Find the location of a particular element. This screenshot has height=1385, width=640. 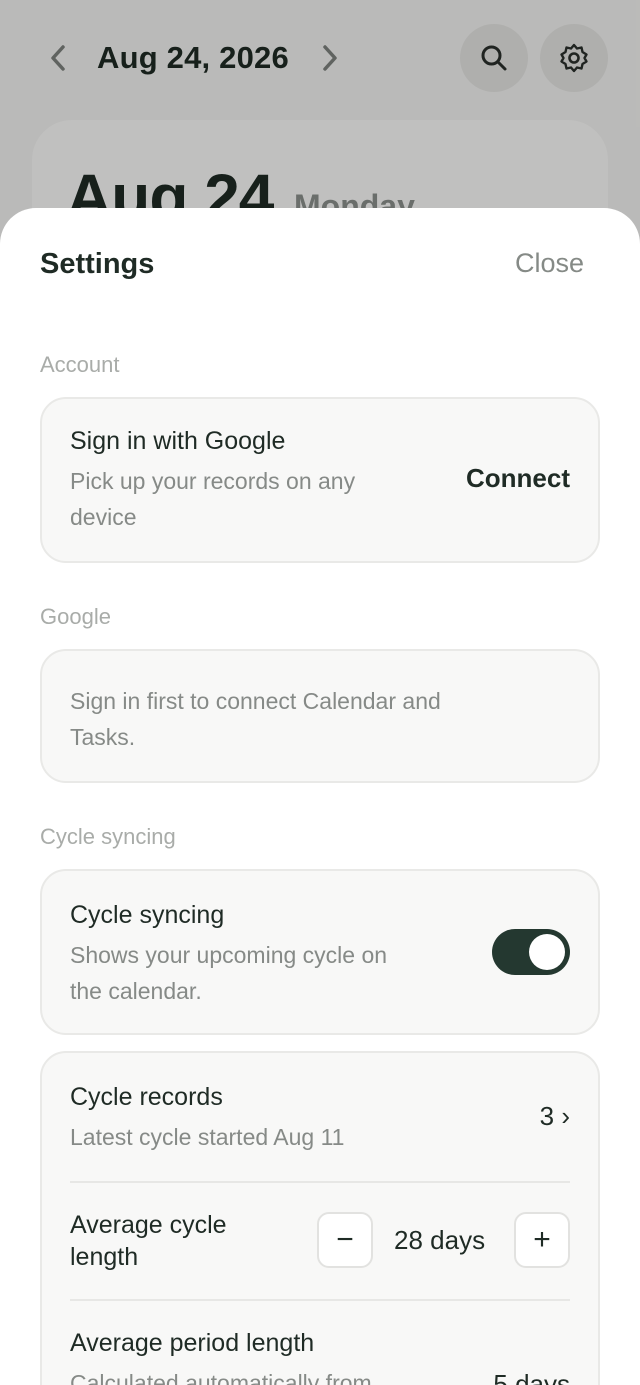

section-label-account: Account is located at coordinates (80, 364).